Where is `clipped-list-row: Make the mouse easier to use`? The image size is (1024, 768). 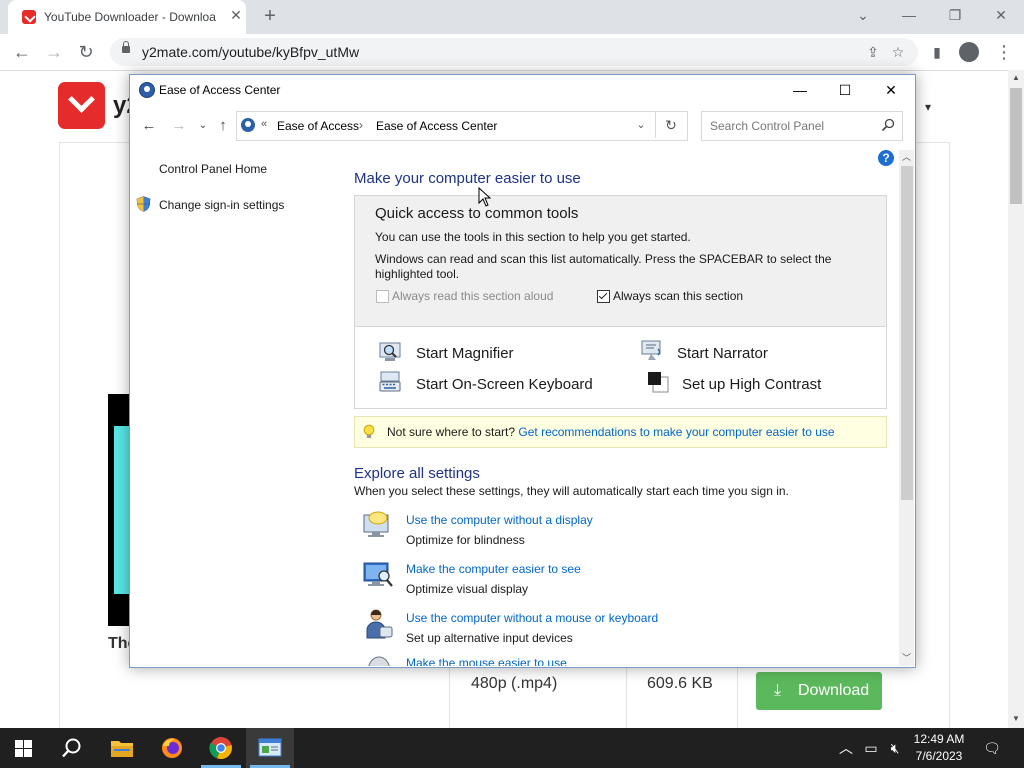
clipped-list-row: Make the mouse easier to use is located at coordinates (626, 657).